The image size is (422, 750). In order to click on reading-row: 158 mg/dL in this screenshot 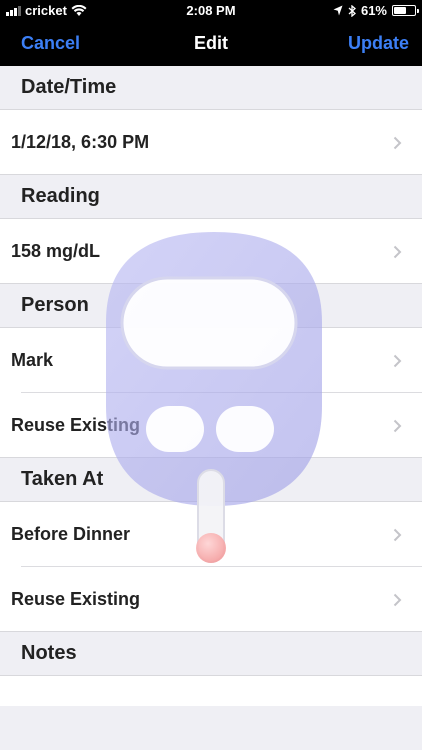, I will do `click(211, 251)`.